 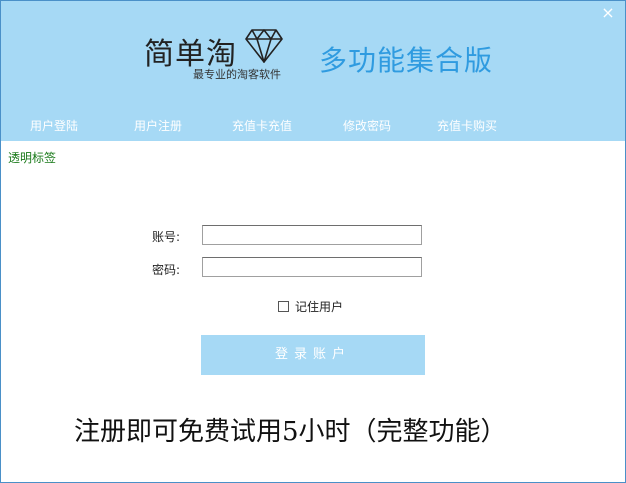 I want to click on account-label: 账号:, so click(x=166, y=237).